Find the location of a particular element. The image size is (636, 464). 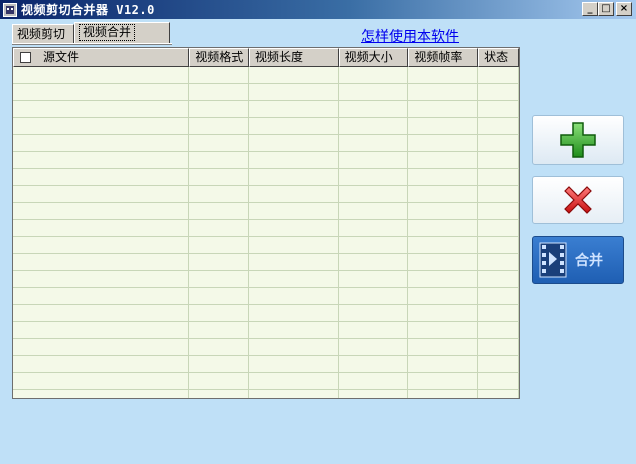

add-file-button is located at coordinates (578, 140).